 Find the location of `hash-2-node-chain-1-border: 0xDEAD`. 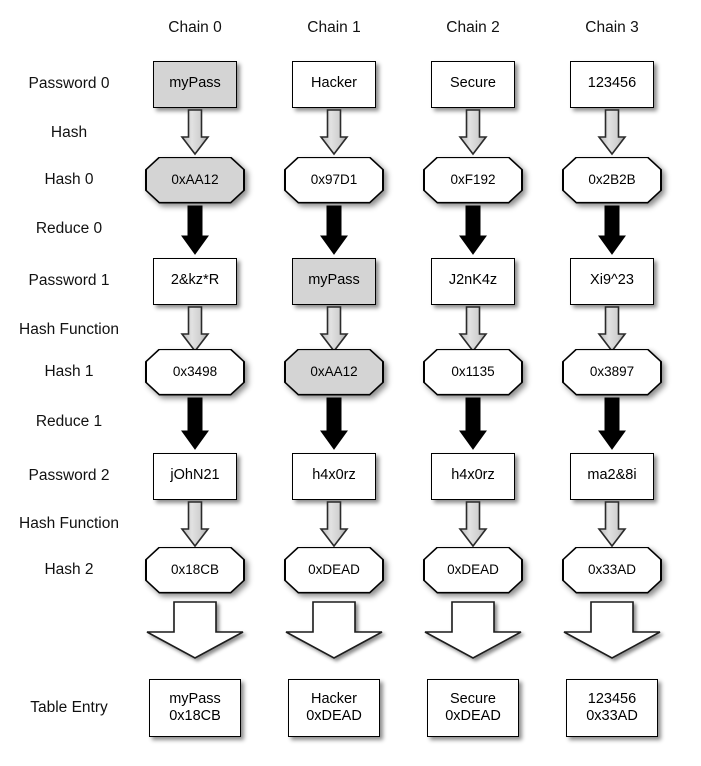

hash-2-node-chain-1-border: 0xDEAD is located at coordinates (334, 570).